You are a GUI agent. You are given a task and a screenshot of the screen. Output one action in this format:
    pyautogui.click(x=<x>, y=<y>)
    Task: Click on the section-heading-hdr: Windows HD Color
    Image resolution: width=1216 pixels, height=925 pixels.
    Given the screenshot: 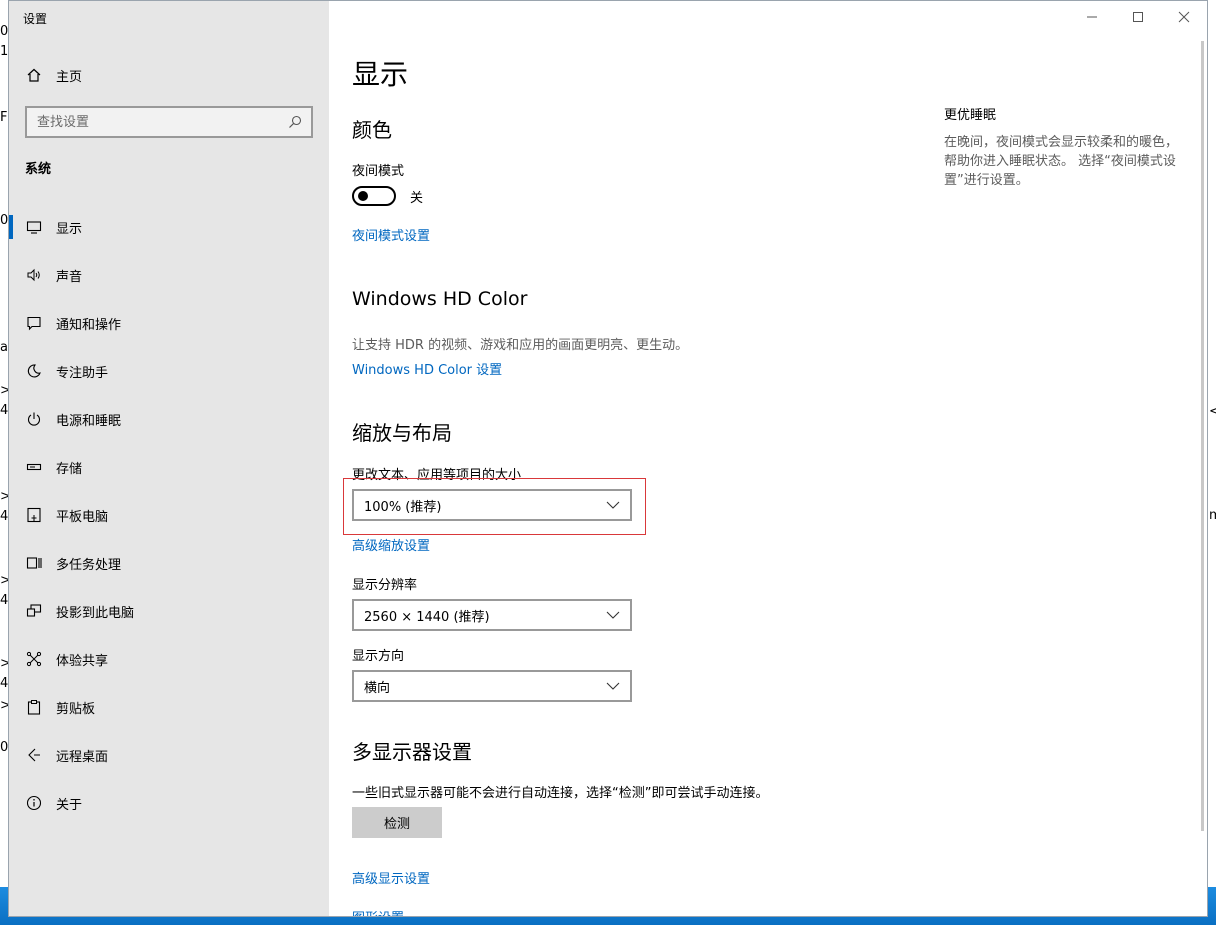 What is the action you would take?
    pyautogui.click(x=440, y=299)
    